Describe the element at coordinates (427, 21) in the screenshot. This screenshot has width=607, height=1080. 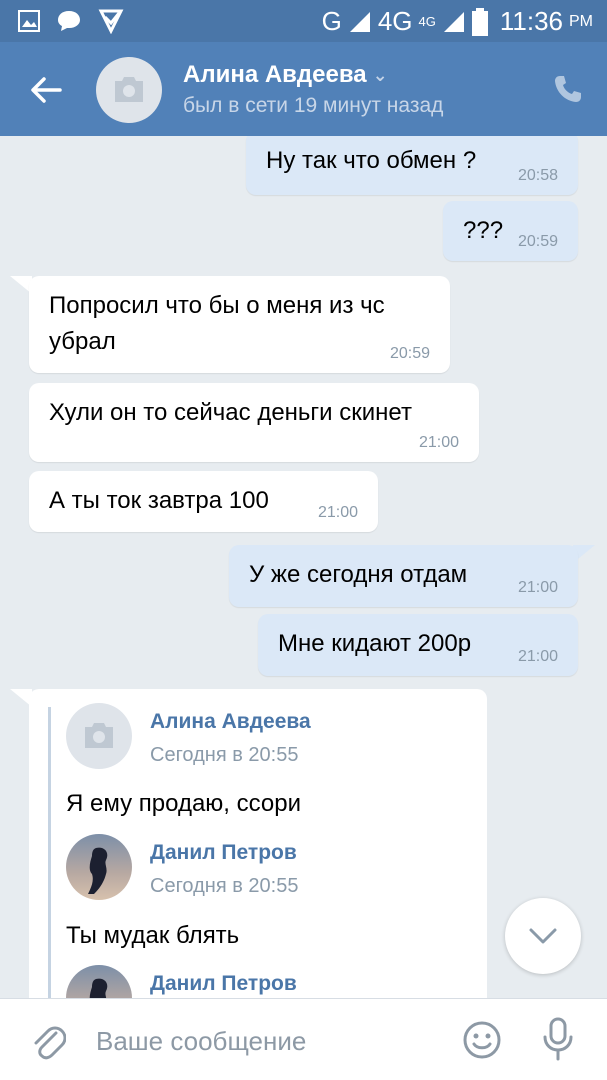
I see `network-superscript: 4G` at that location.